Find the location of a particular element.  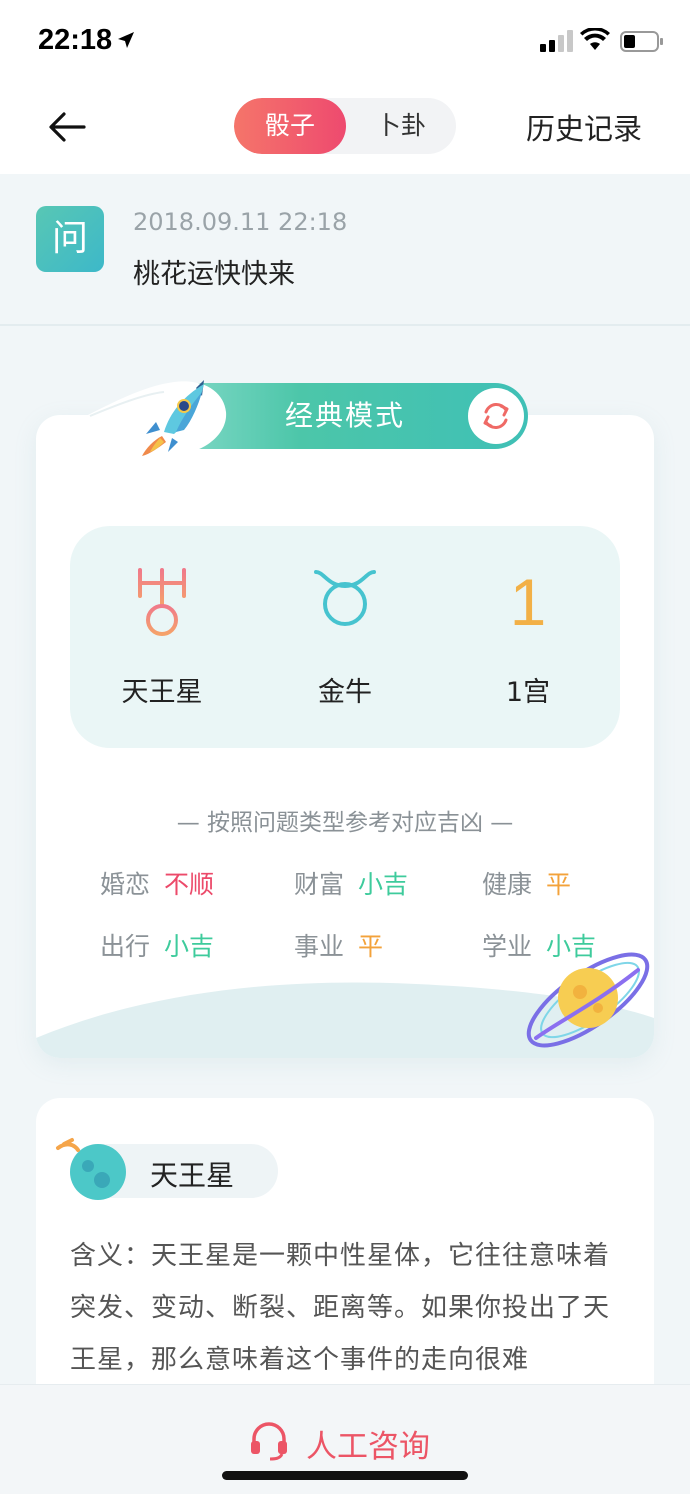

question-datetime: 2018.09.11 22:18 is located at coordinates (240, 222).